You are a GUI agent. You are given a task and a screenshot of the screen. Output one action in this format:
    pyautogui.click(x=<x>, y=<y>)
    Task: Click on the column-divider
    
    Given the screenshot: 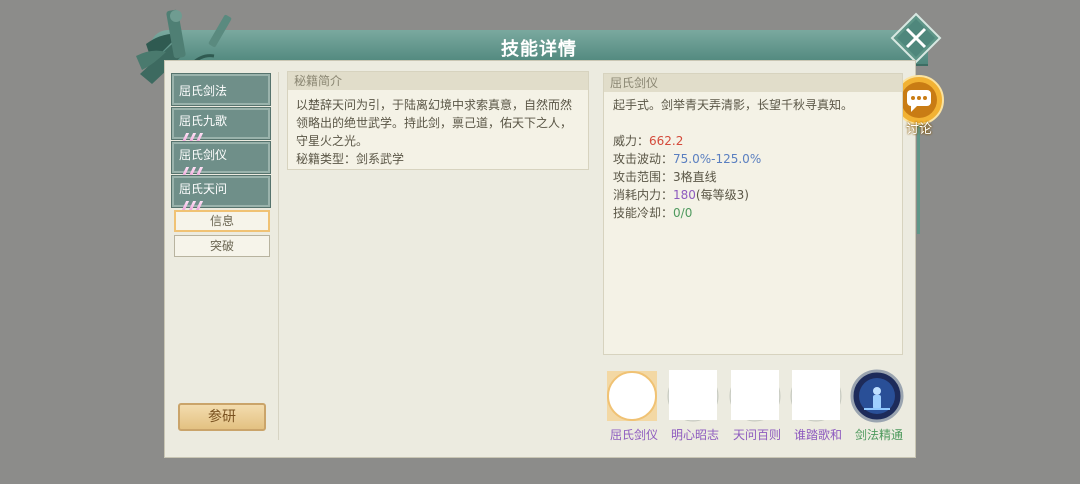 What is the action you would take?
    pyautogui.click(x=278, y=256)
    